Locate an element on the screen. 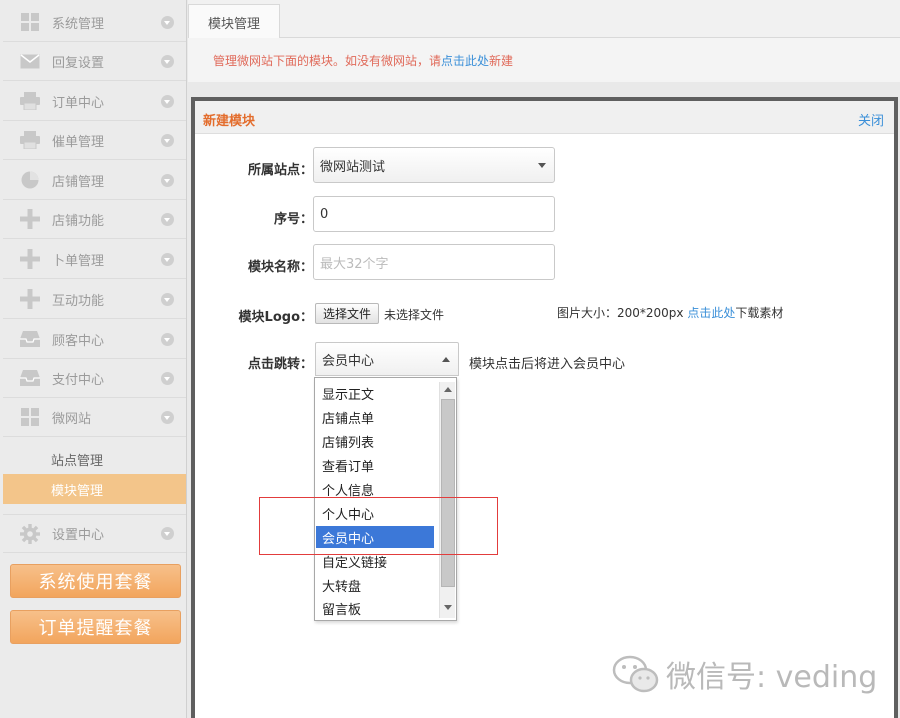  site-label: 所属站点： is located at coordinates (280, 170).